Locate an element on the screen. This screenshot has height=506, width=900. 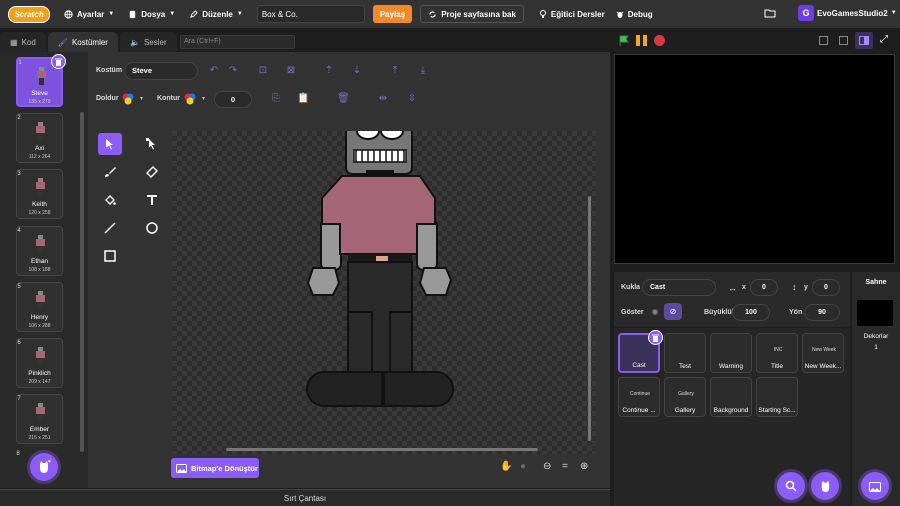
avatar: G is located at coordinates (806, 13).